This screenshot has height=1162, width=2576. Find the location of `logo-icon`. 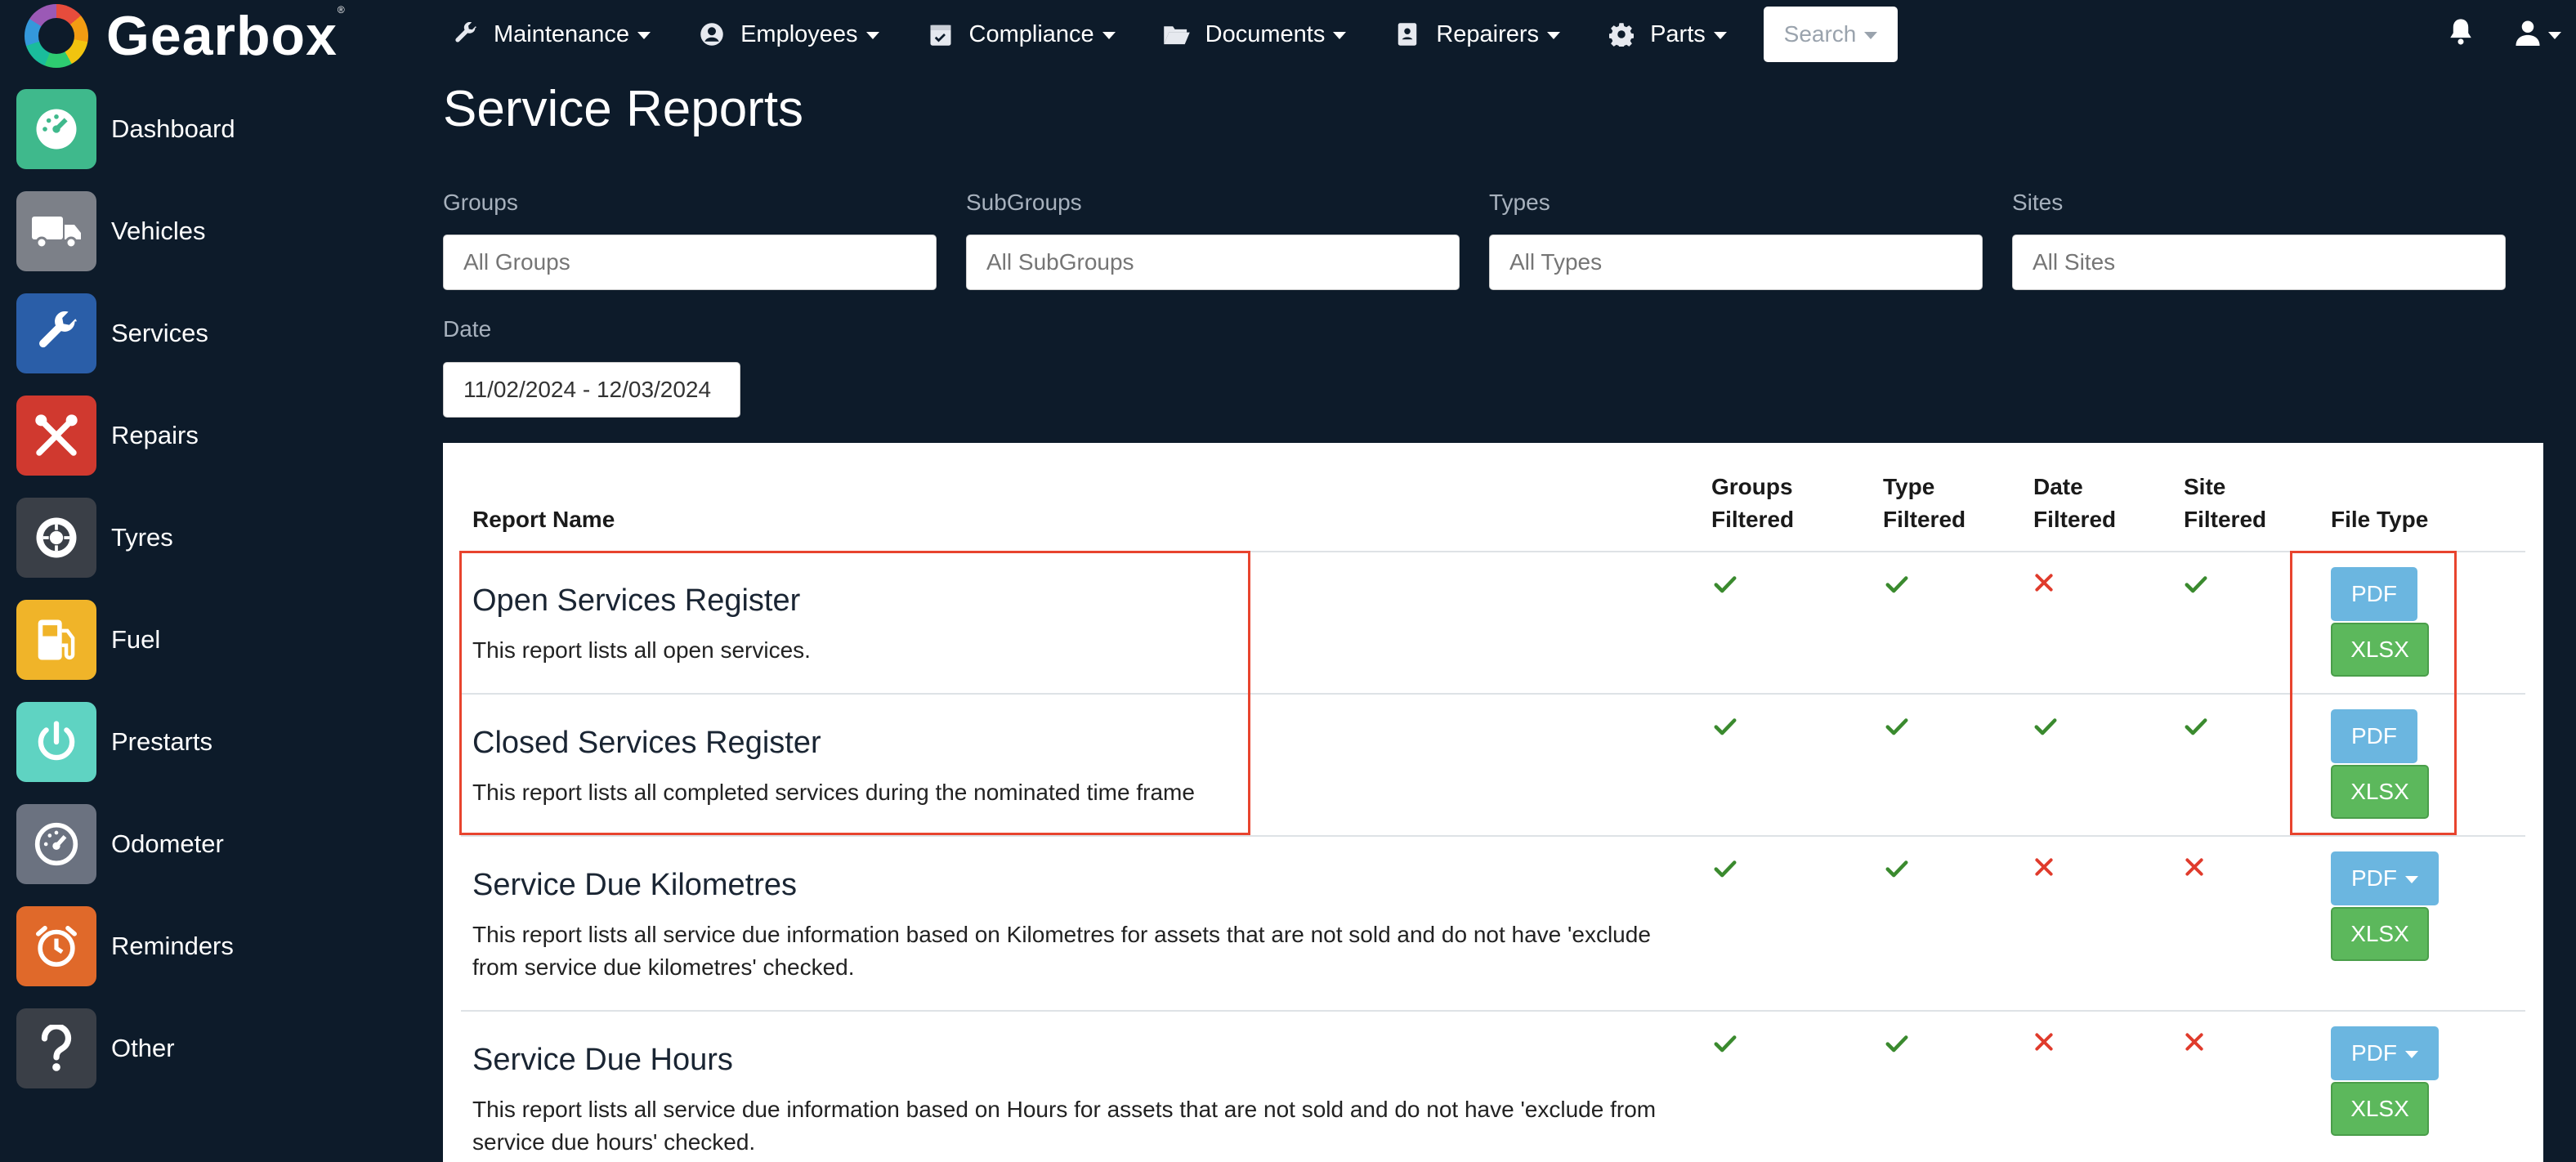

logo-icon is located at coordinates (56, 36).